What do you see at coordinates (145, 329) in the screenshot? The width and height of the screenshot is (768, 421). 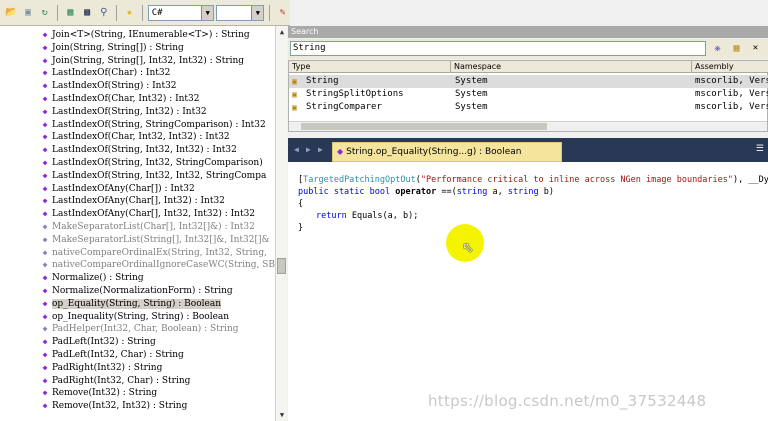 I see `tree-item-label: PadHelper(Int32, Char, Boolean) : String` at bounding box center [145, 329].